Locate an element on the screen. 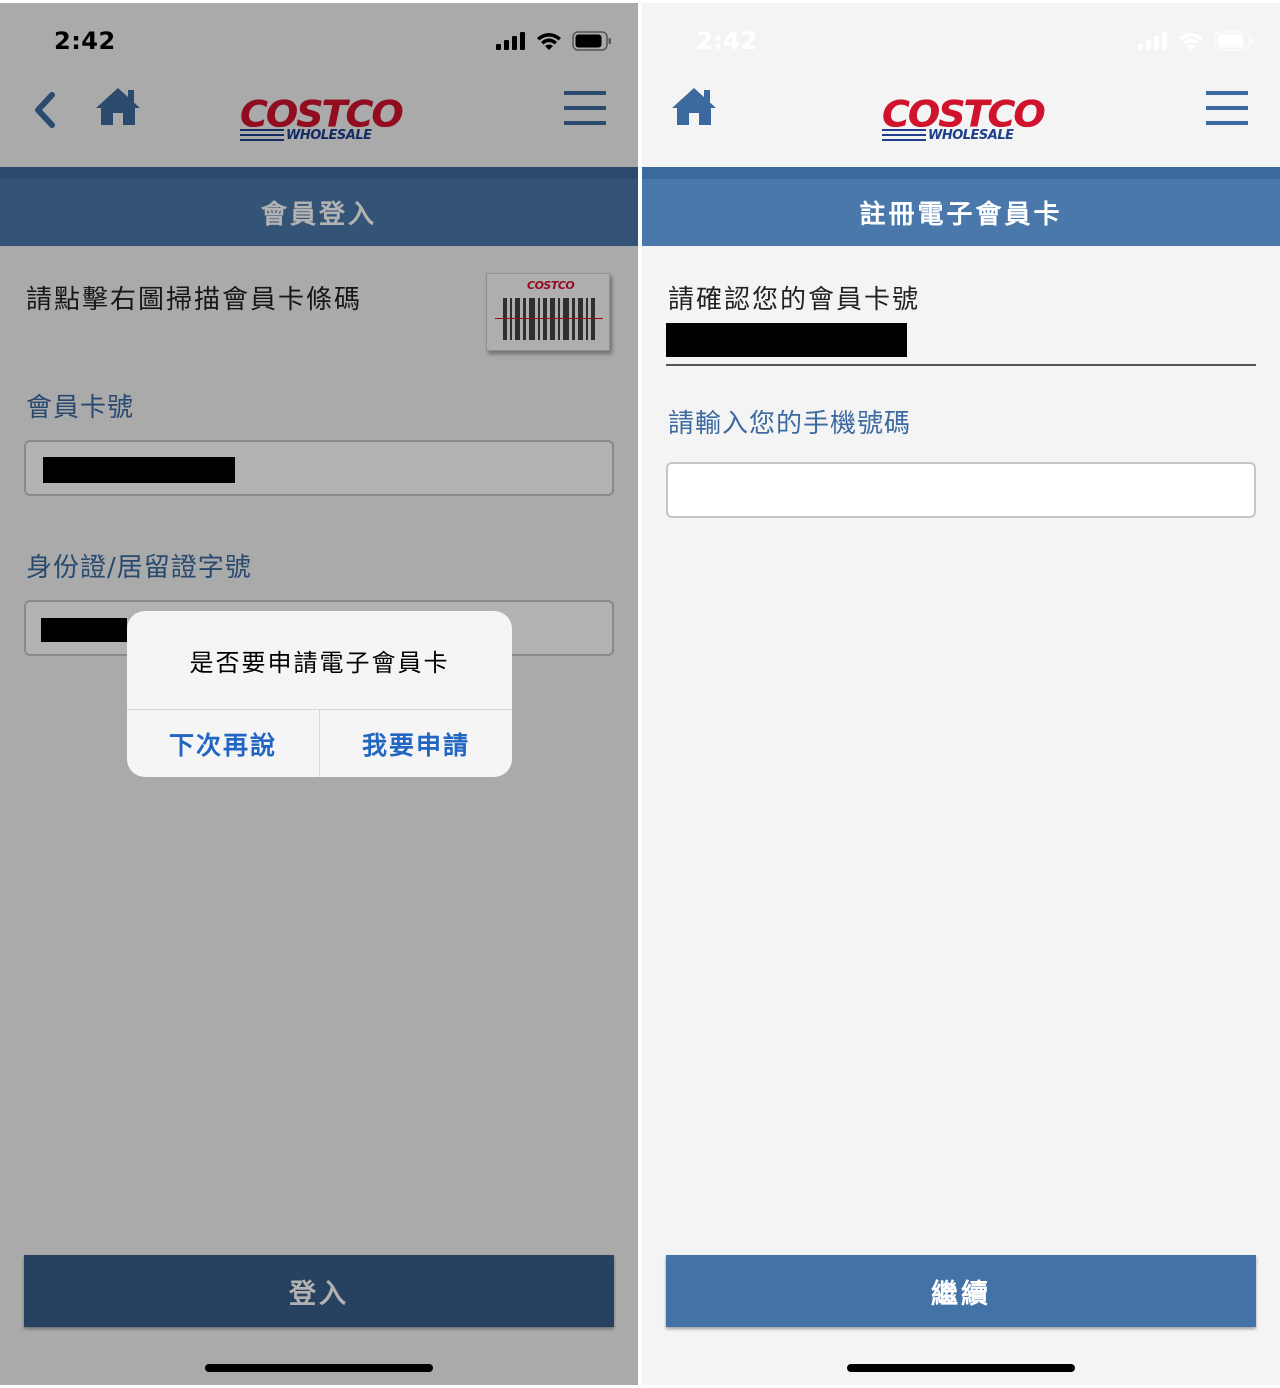  apply-button: 我要申請 is located at coordinates (415, 743).